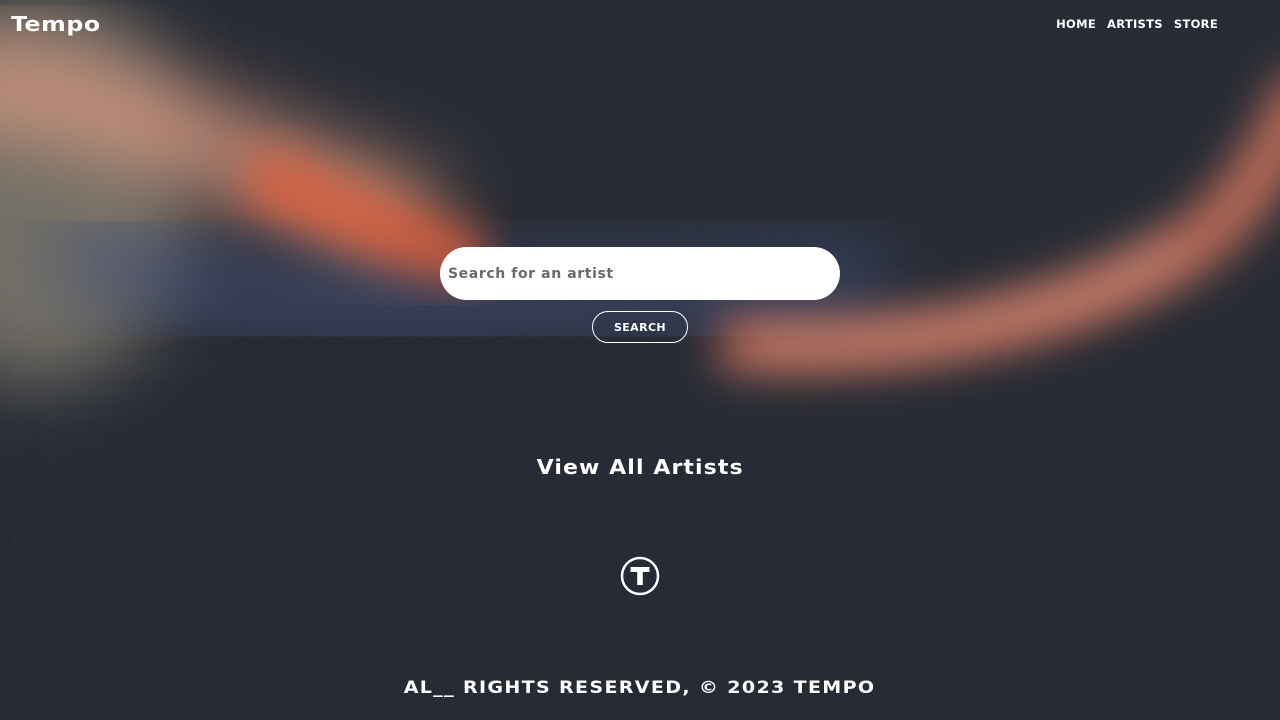  I want to click on tempo-t-logo-icon, so click(640, 576).